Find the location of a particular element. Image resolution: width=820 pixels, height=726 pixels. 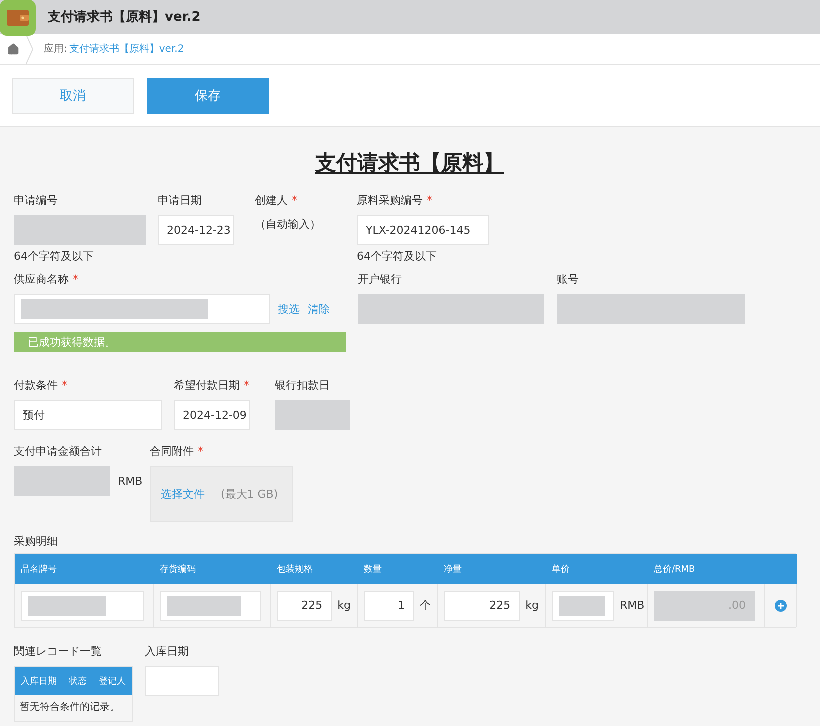

add-row-icon is located at coordinates (780, 606).